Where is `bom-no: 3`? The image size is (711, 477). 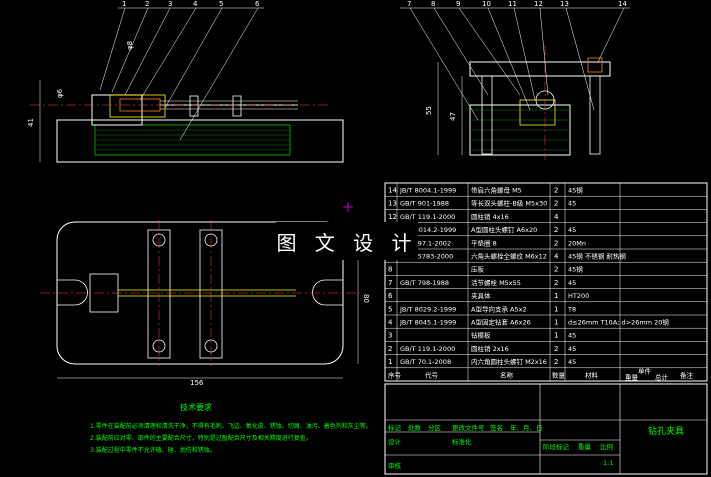
bom-no: 3 is located at coordinates (390, 336).